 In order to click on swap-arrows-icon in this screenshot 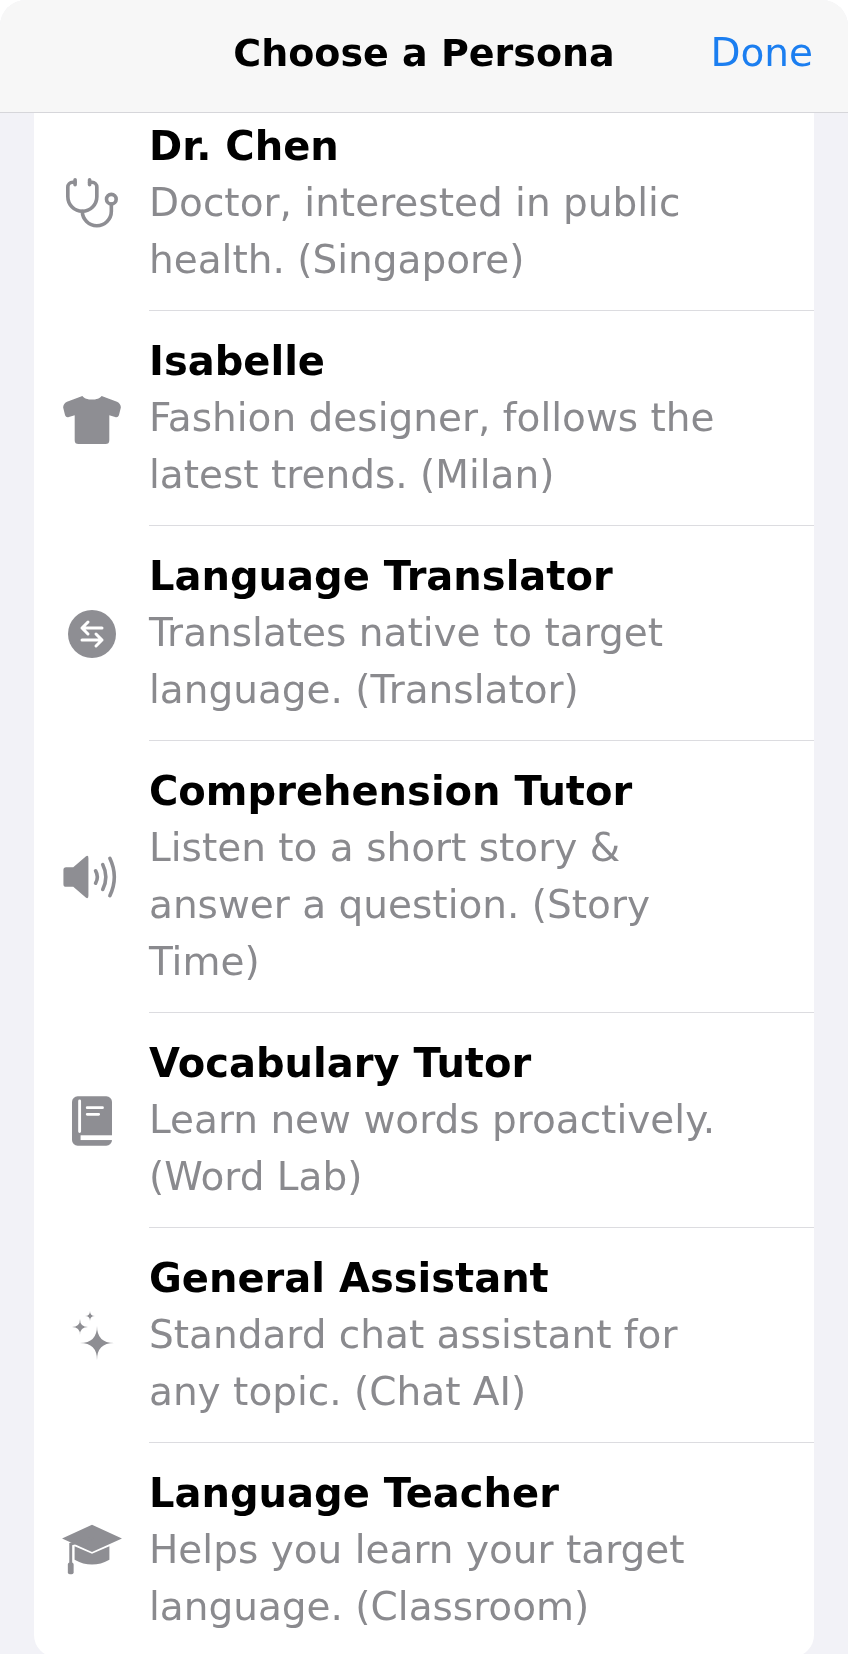, I will do `click(91, 633)`.